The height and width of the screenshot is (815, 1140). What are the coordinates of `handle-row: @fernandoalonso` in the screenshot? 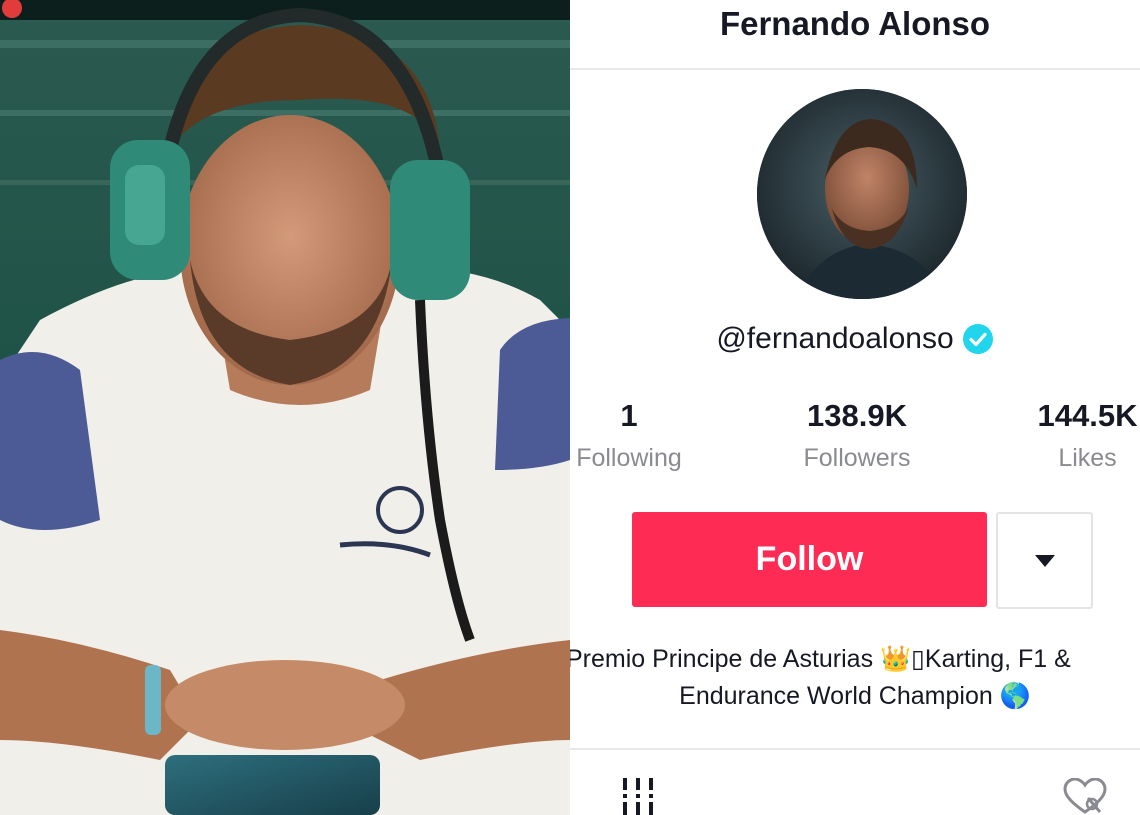 It's located at (855, 339).